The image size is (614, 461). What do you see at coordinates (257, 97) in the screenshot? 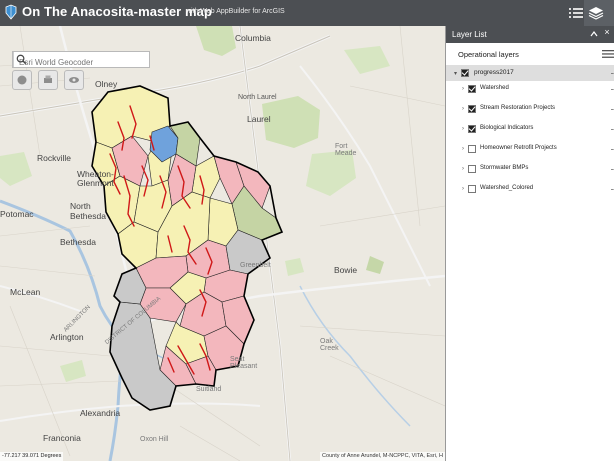
I see `map-label-north-laurel: North Laurel` at bounding box center [257, 97].